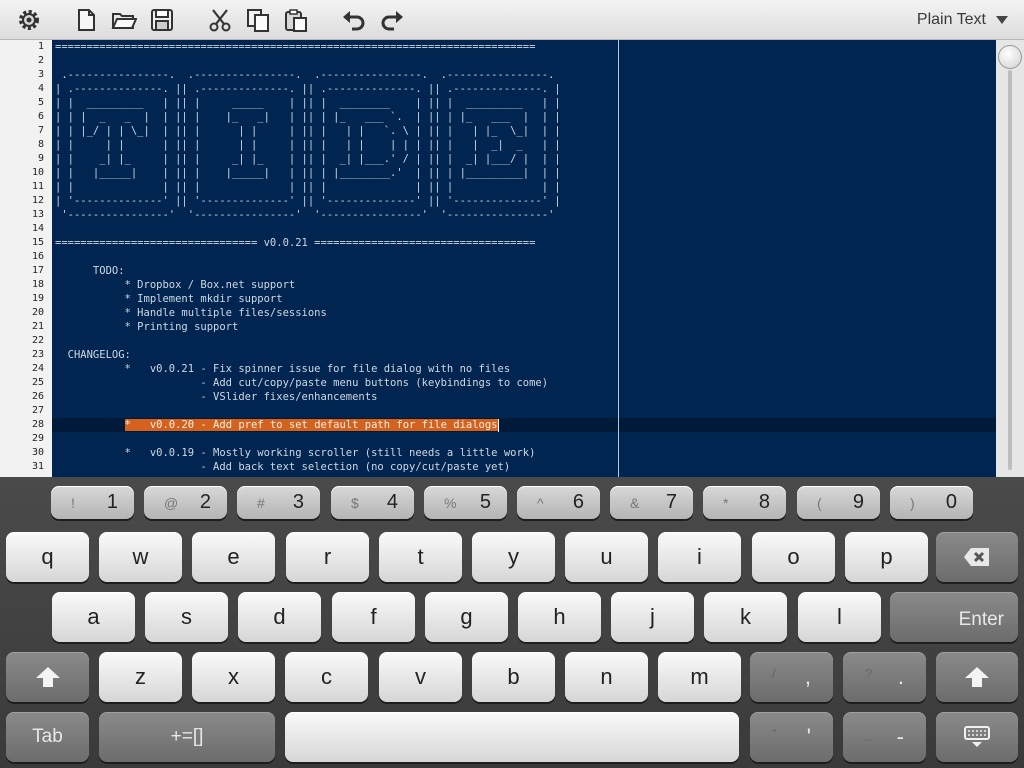 Image resolution: width=1024 pixels, height=768 pixels. What do you see at coordinates (326, 677) in the screenshot?
I see `key-c: c` at bounding box center [326, 677].